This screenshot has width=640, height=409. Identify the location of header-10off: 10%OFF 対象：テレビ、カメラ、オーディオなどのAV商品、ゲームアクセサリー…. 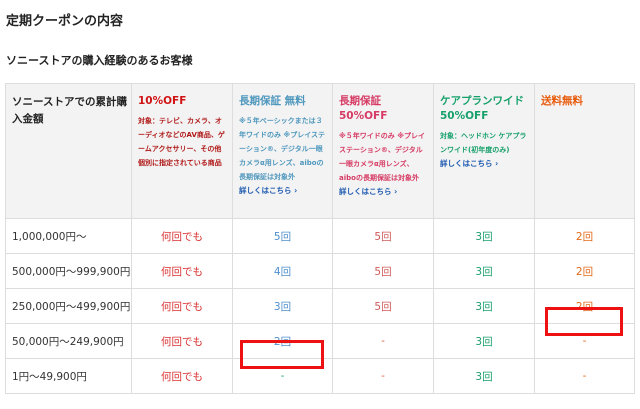
(182, 151).